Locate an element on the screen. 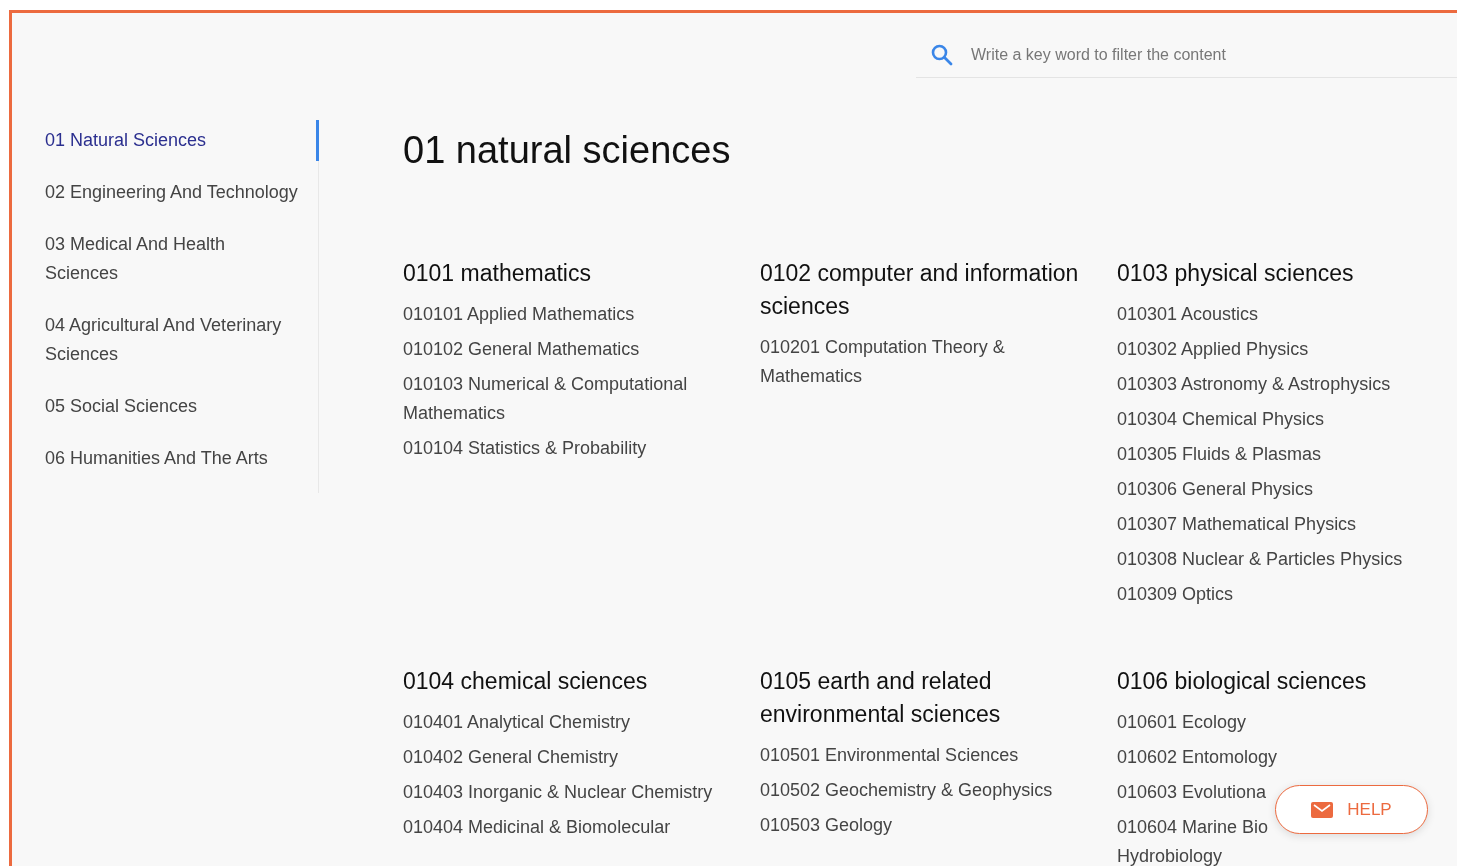 The image size is (1457, 866). category-heading: 0106 biological sciences is located at coordinates (1242, 681).